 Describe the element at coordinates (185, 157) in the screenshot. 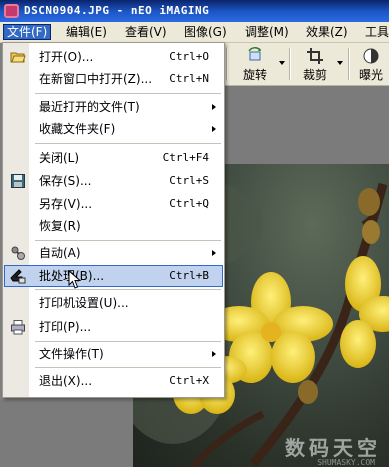

I see `menu-item-shortcut: Ctrl+F4` at that location.